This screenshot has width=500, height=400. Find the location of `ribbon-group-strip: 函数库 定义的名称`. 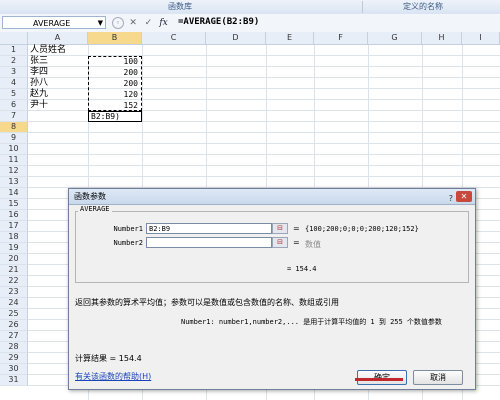

ribbon-group-strip: 函数库 定义的名称 is located at coordinates (250, 7).